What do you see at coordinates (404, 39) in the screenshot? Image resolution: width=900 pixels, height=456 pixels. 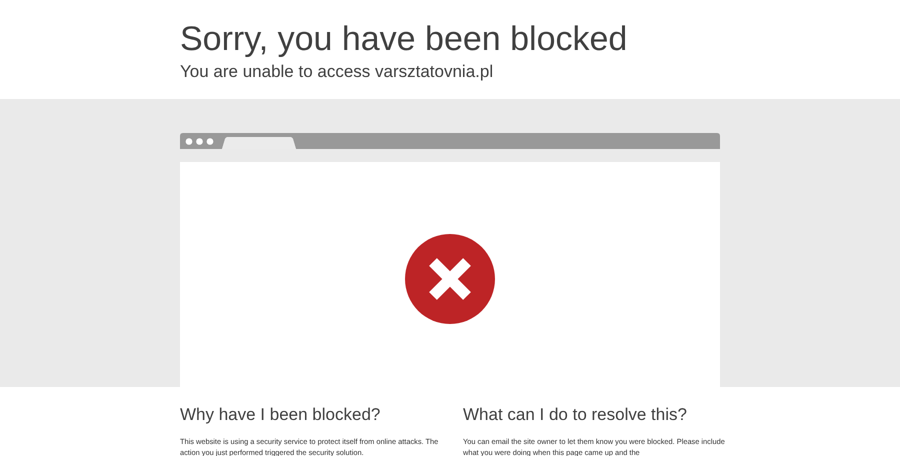 I see `page-title: Sorry, you have been blocked` at bounding box center [404, 39].